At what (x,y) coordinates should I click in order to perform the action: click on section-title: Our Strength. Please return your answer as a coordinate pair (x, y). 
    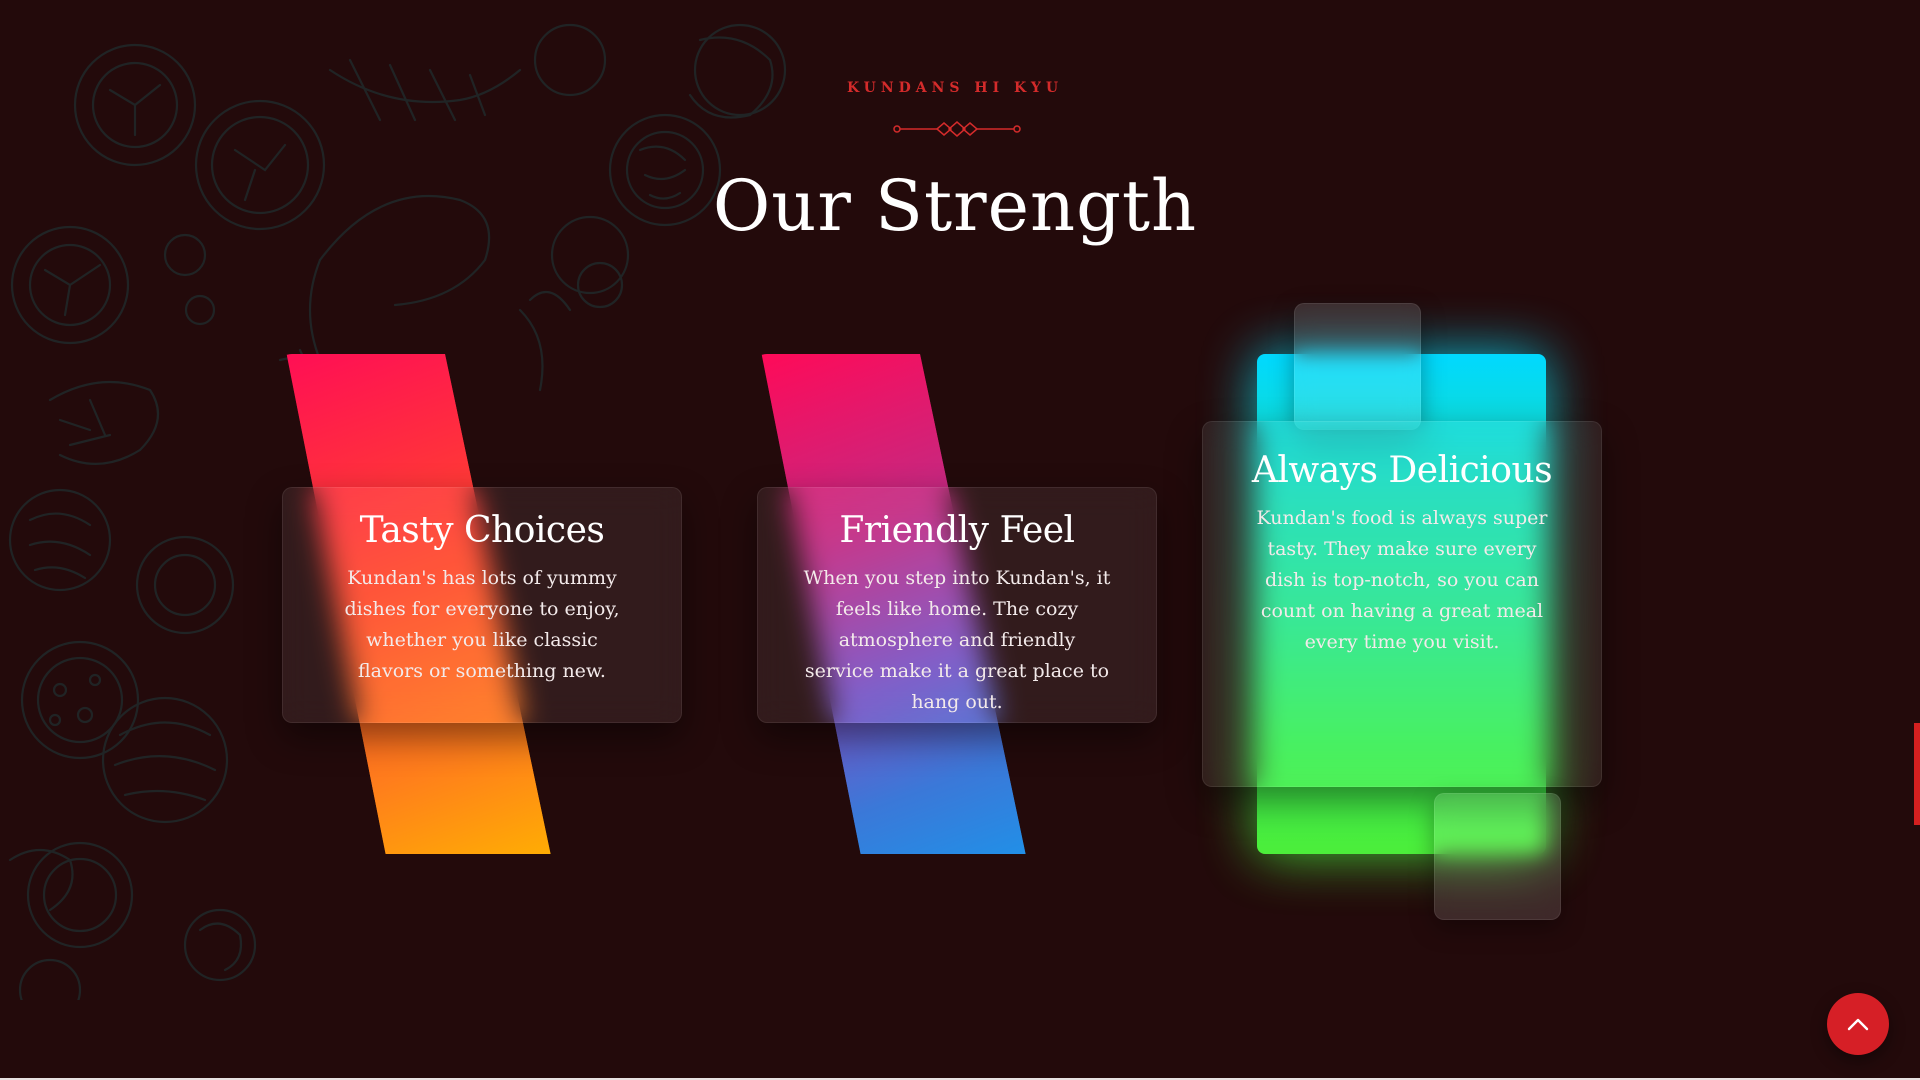
    Looking at the image, I should click on (955, 206).